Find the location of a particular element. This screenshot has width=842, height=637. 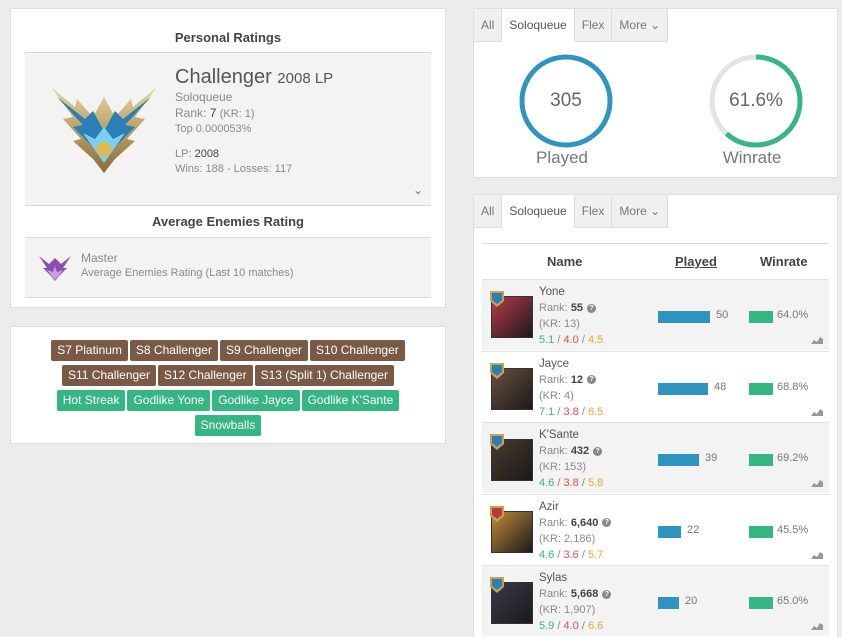

champion-tabs: All Soloqueue Flex More ⌄ is located at coordinates (571, 212).